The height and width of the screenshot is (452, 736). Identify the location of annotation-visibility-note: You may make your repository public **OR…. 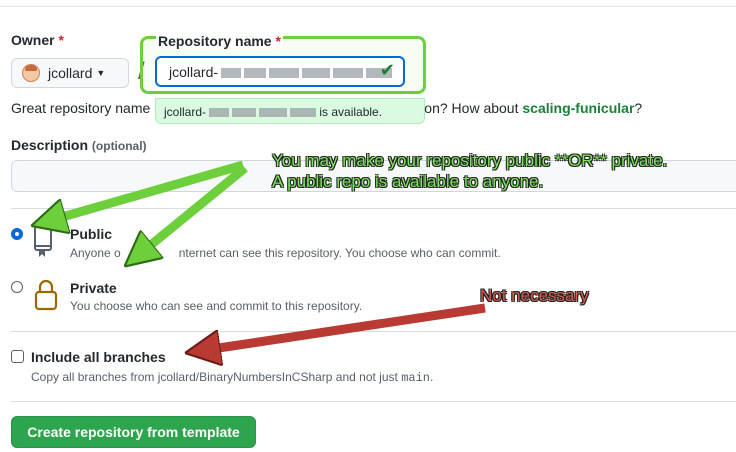
(470, 171).